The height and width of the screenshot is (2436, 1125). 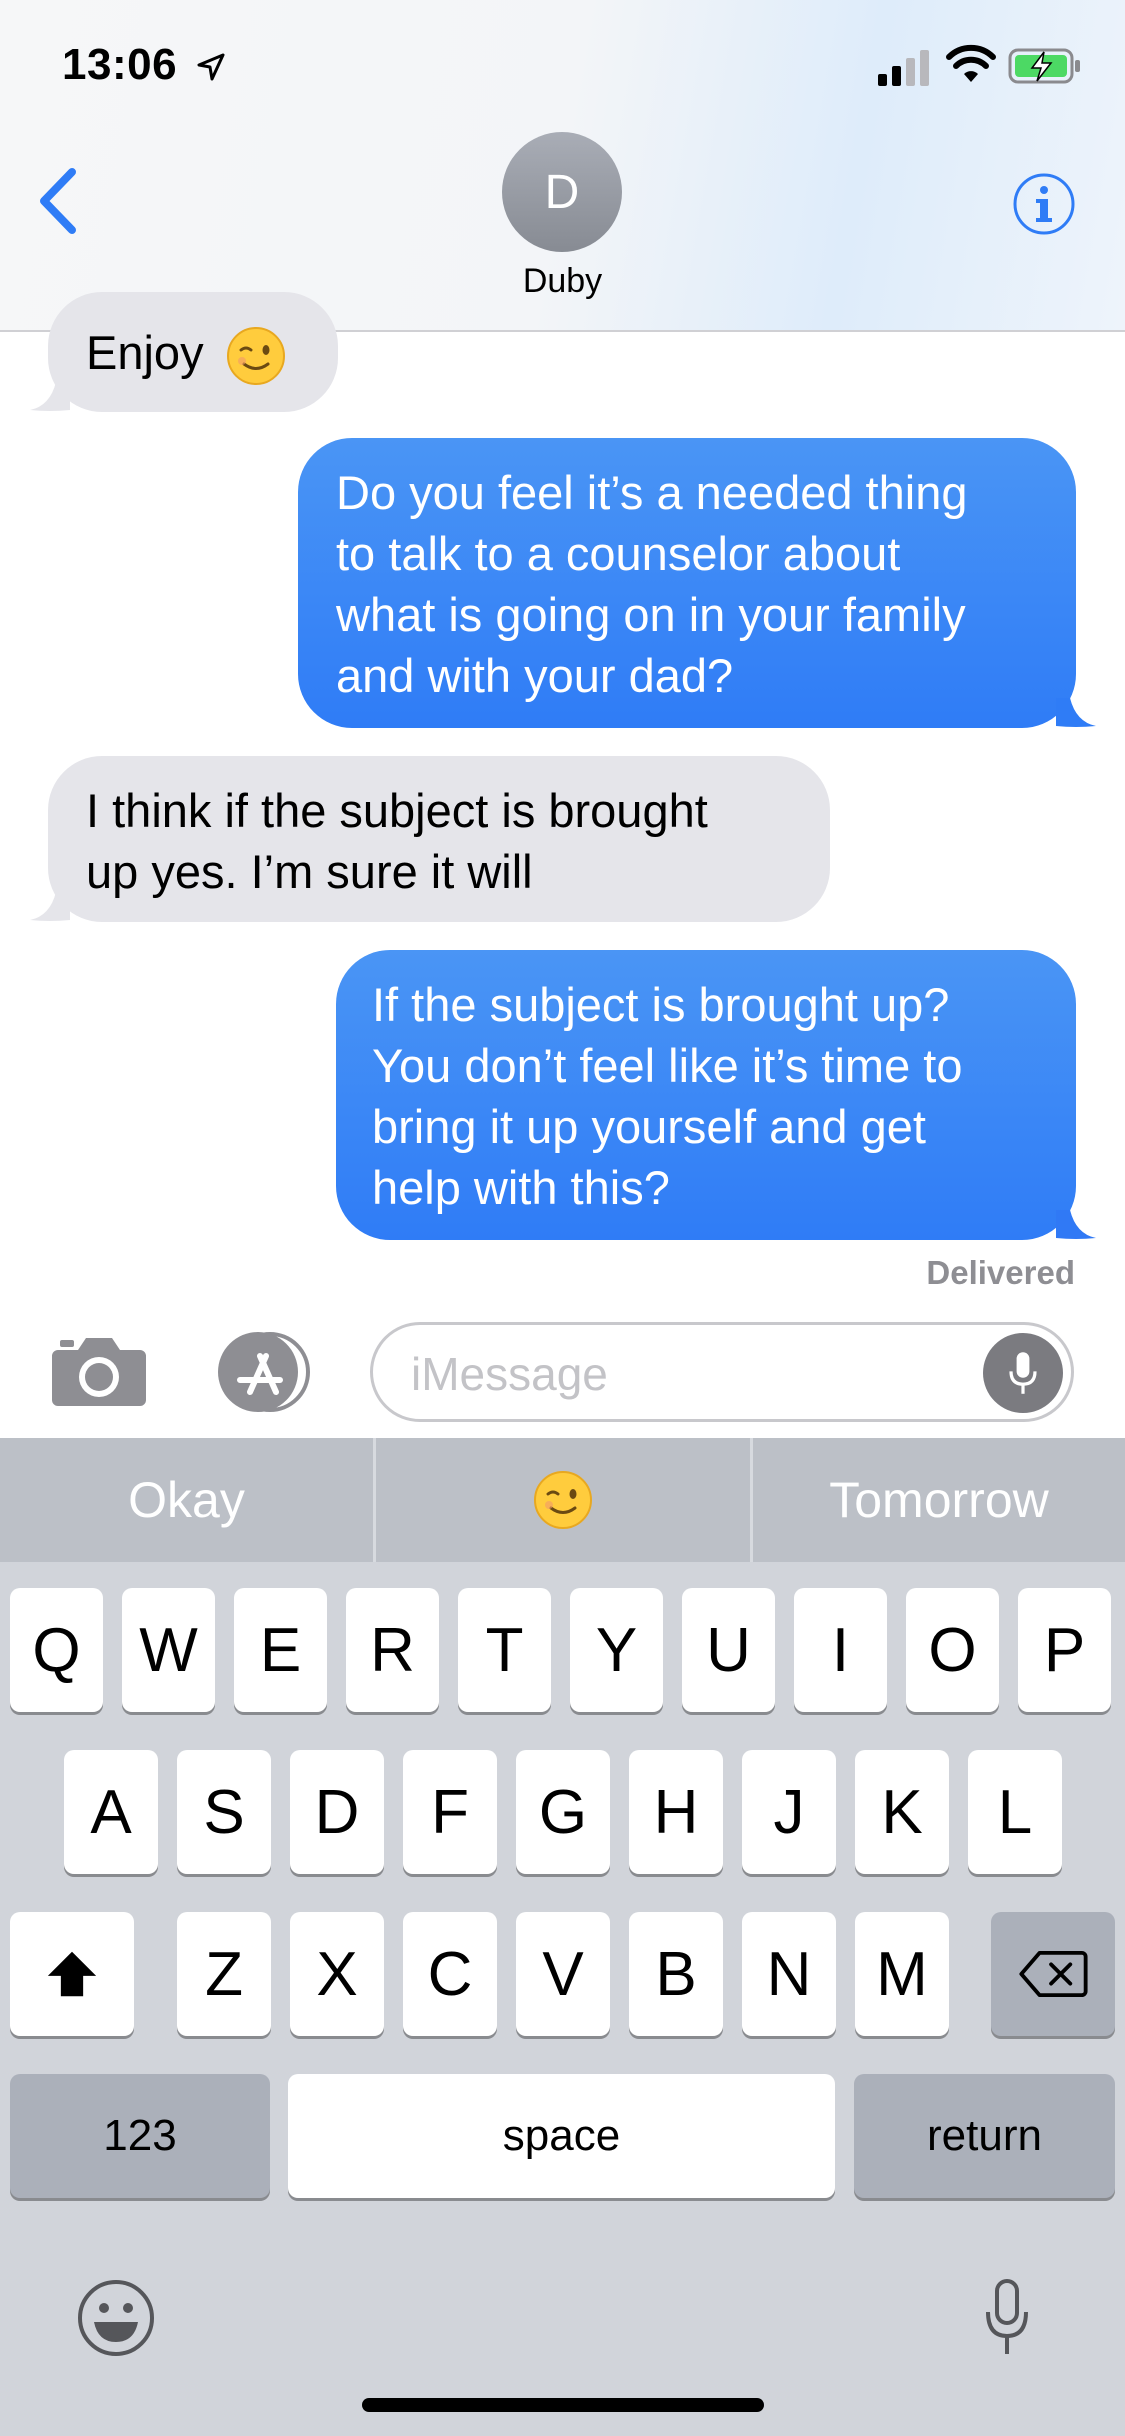 What do you see at coordinates (224, 1812) in the screenshot?
I see `key-s: S` at bounding box center [224, 1812].